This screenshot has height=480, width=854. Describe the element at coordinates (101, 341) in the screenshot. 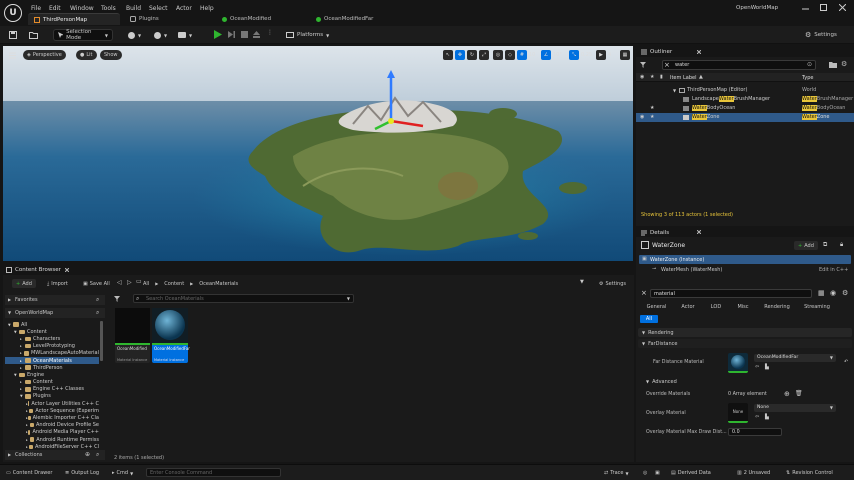

I see `tree-scrollbar` at that location.